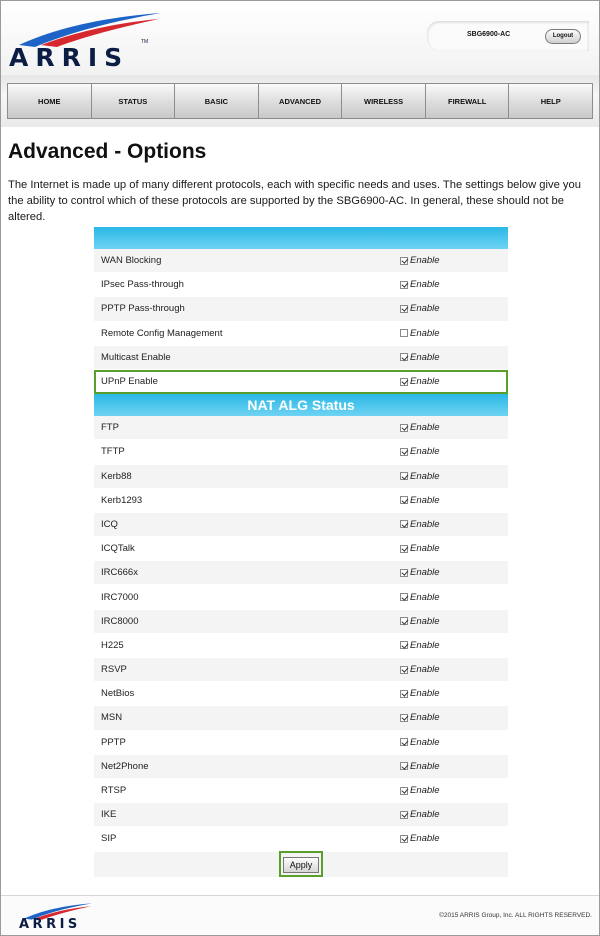  What do you see at coordinates (89, 41) in the screenshot?
I see `arris-logo: ARRIS TM` at bounding box center [89, 41].